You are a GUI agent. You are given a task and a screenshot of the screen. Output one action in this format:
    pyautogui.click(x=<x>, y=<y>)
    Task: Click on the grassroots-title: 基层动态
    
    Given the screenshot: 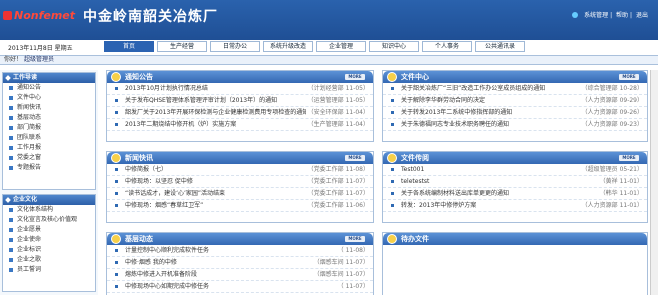 What is the action you would take?
    pyautogui.click(x=139, y=239)
    